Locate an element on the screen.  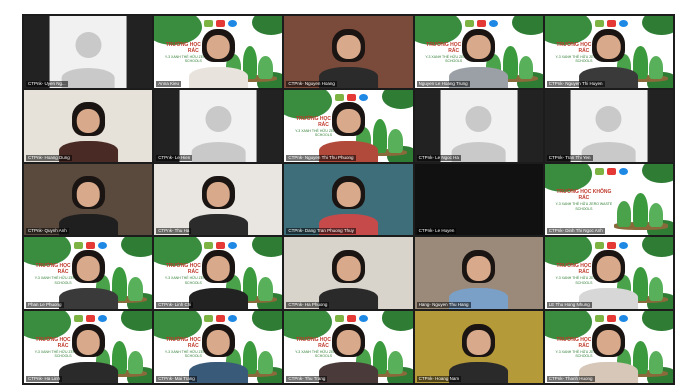
participant-name-label: CTPnk- Thanh Huong is located at coordinates (570, 379).